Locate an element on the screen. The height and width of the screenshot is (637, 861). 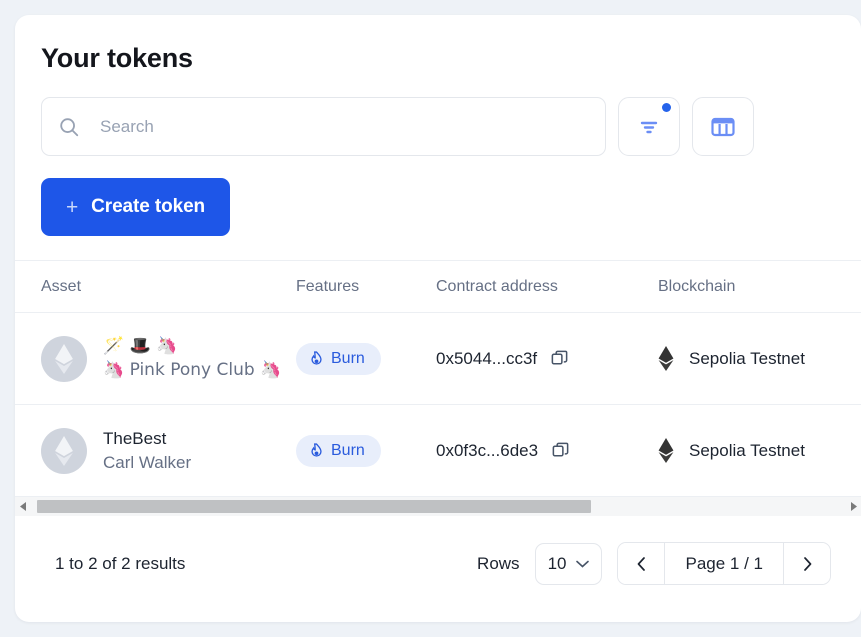
scrollbar-thumb is located at coordinates (314, 506).